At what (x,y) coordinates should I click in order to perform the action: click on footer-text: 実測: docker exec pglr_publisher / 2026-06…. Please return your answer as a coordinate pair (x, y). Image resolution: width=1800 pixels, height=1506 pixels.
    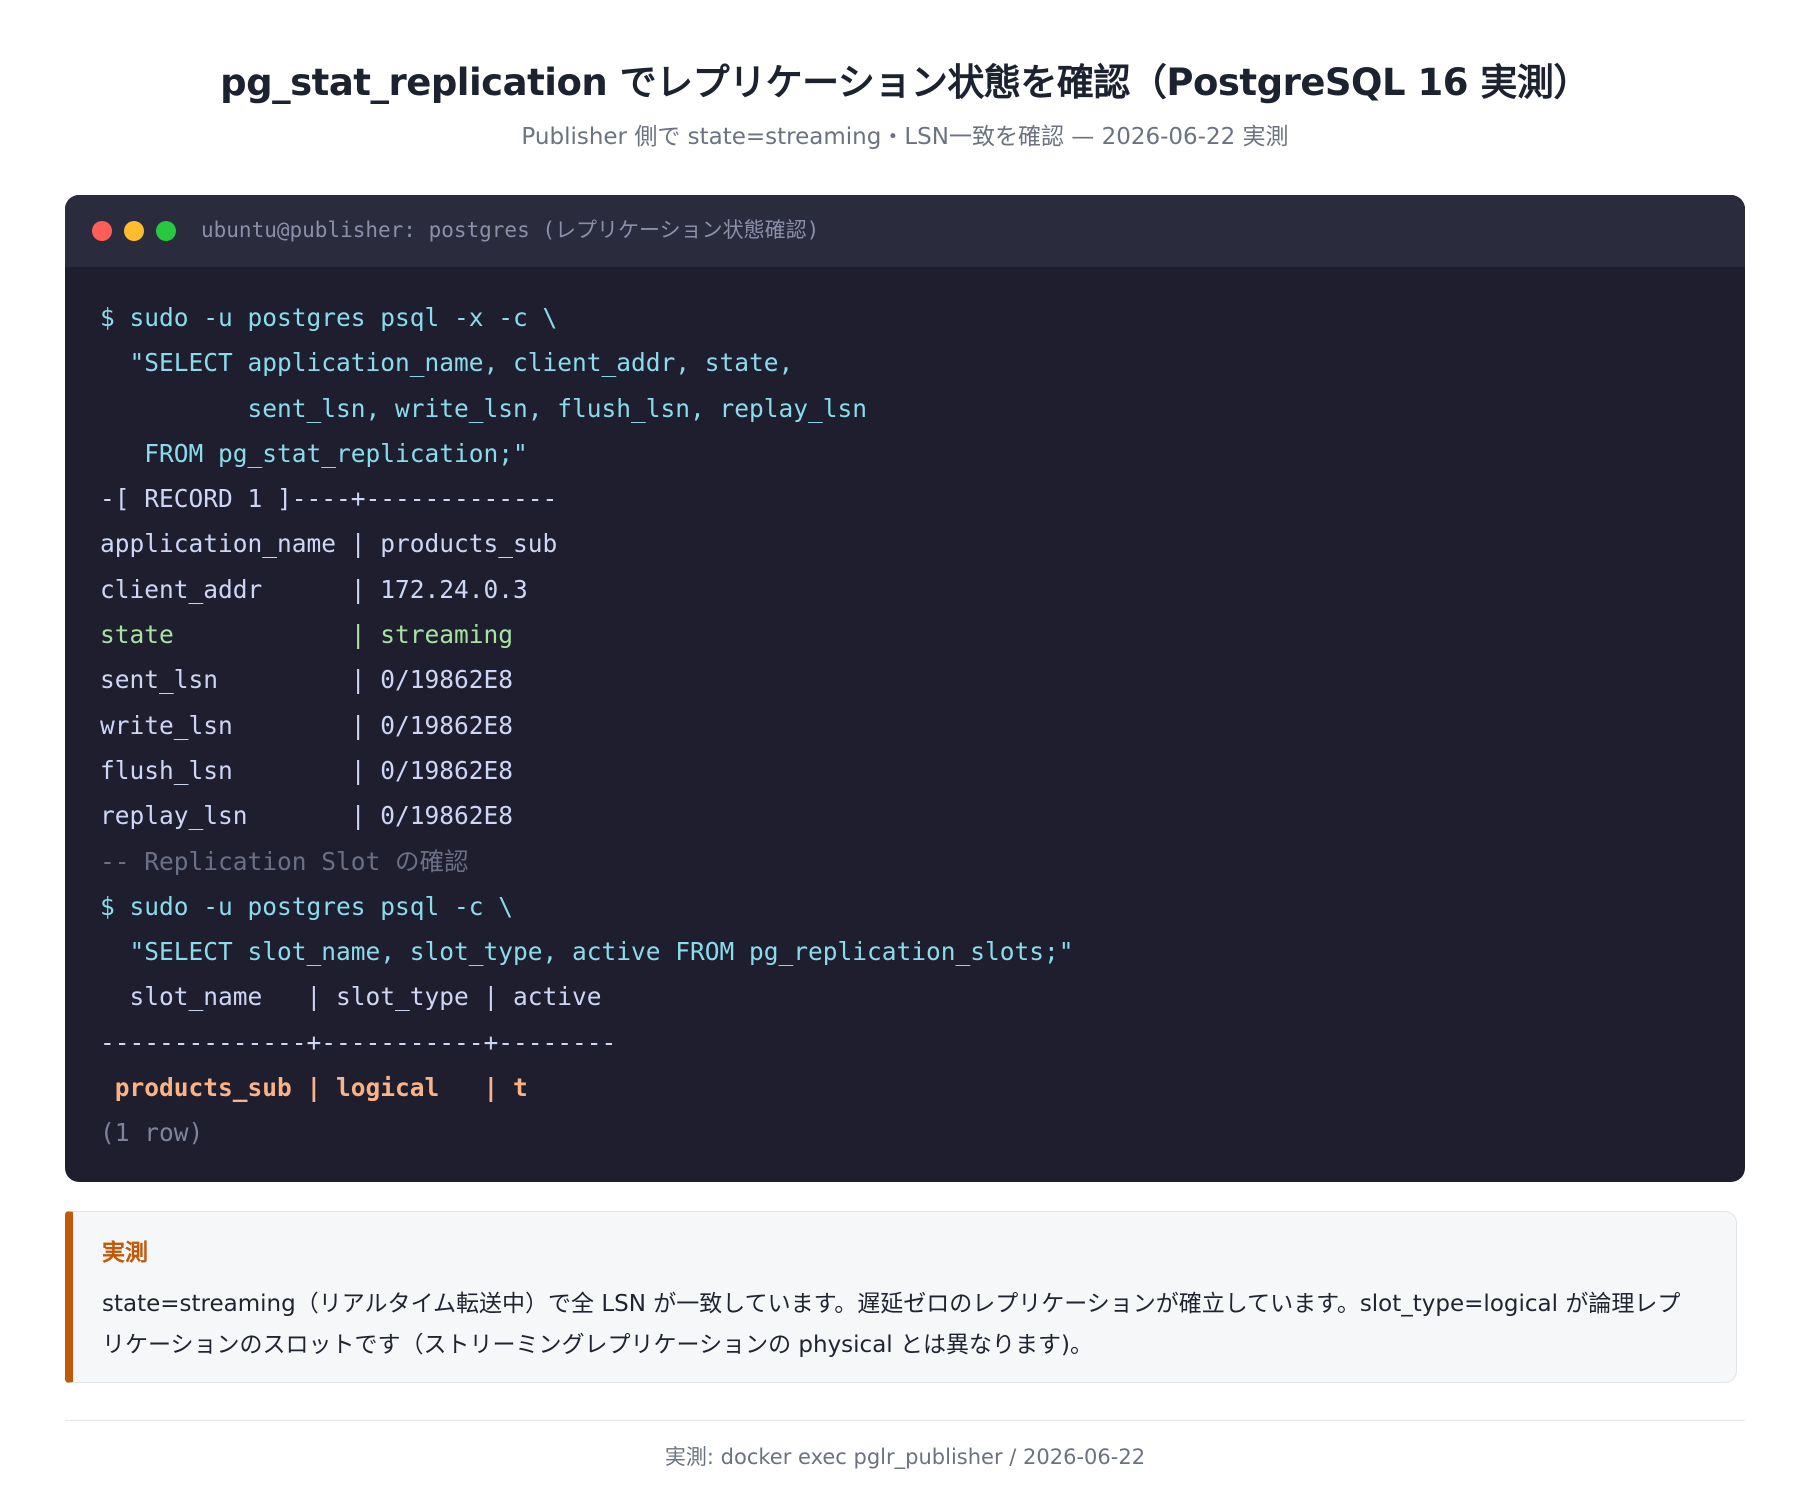
    Looking at the image, I should click on (905, 1457).